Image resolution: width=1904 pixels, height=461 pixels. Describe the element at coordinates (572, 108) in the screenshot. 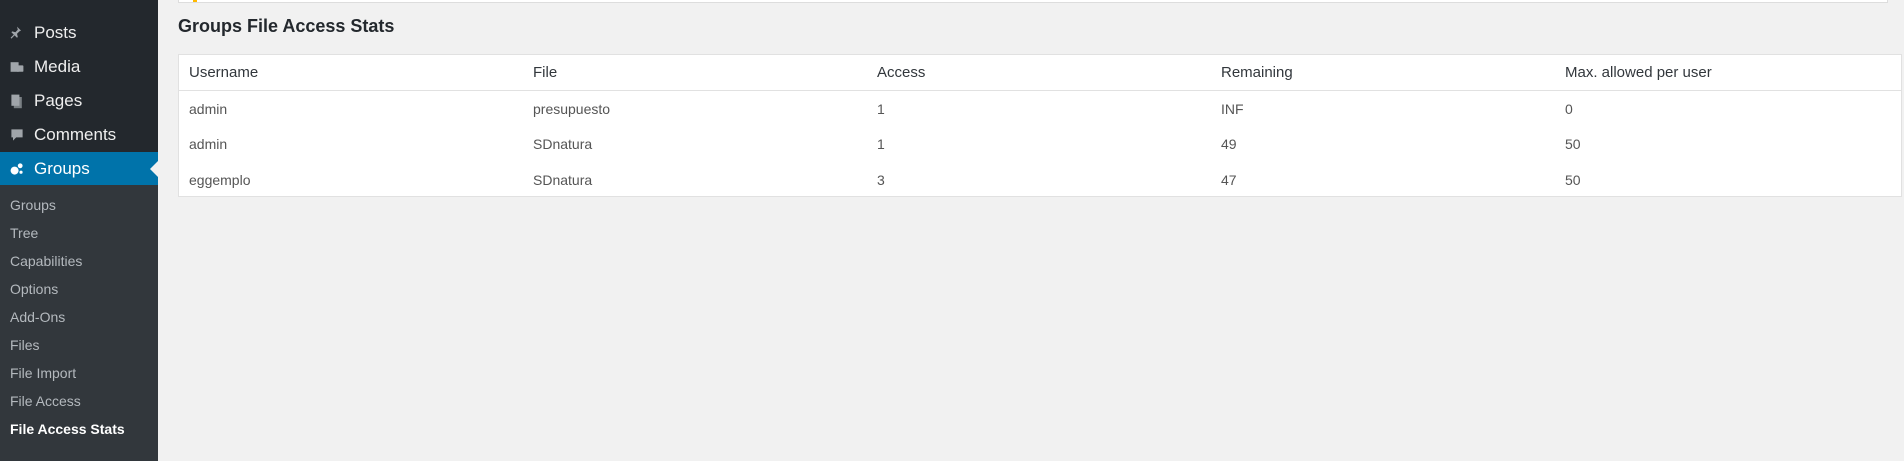

I see `cell-file: presupuesto` at that location.